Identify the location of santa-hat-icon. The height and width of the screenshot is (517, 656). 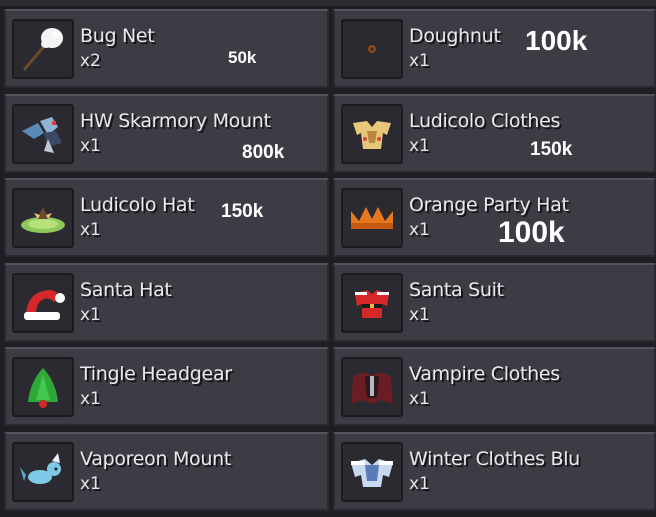
(44, 304).